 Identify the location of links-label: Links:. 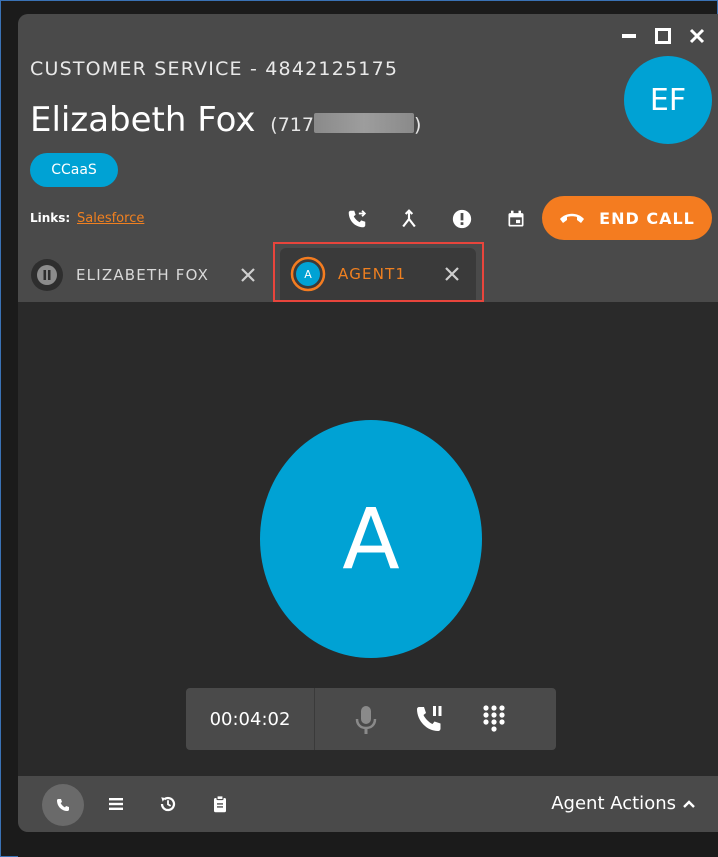
(50, 218).